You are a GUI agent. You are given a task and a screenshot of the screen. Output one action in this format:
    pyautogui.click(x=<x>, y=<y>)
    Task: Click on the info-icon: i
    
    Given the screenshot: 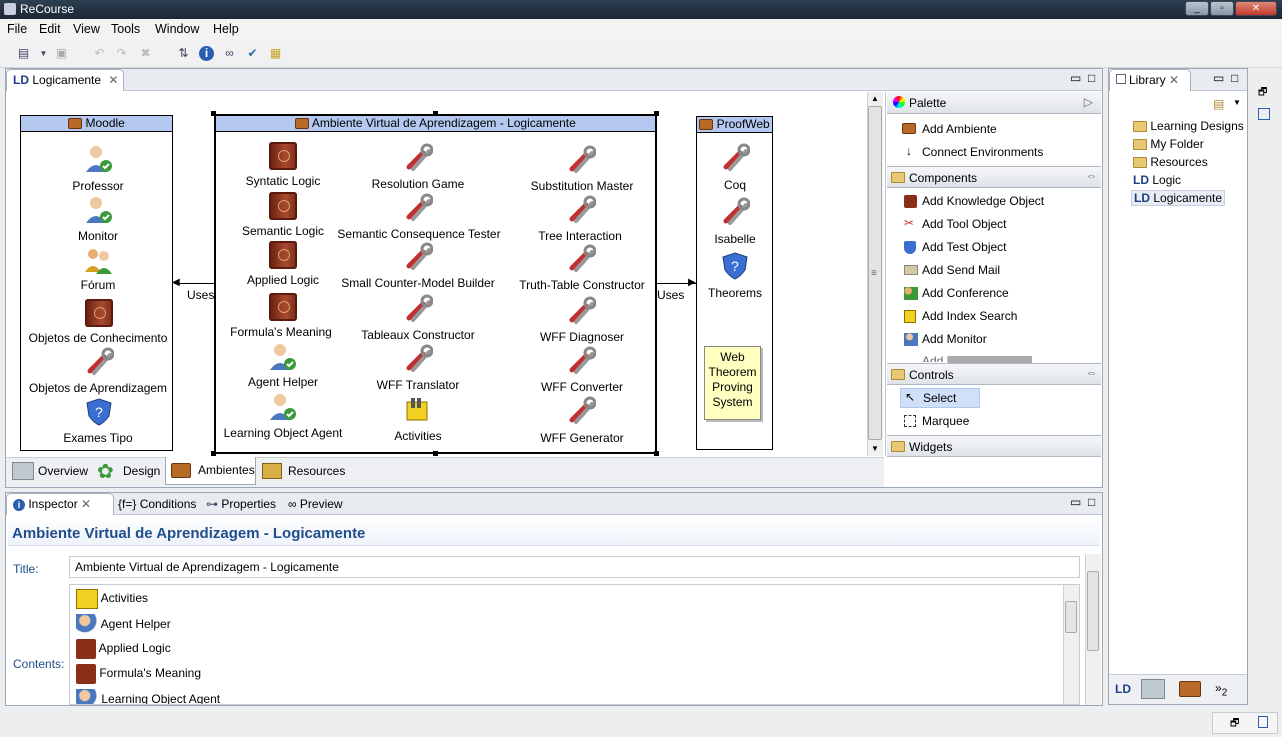 What is the action you would take?
    pyautogui.click(x=206, y=53)
    